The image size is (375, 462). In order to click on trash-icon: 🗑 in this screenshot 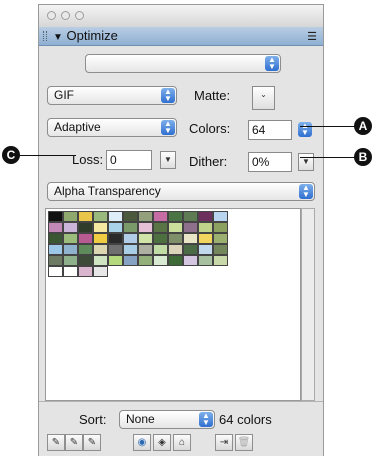, I will do `click(244, 442)`.